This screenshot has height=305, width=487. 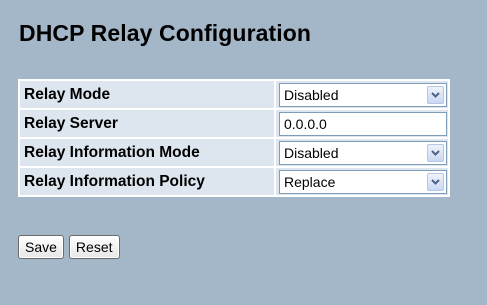 What do you see at coordinates (147, 181) in the screenshot?
I see `relay-information-policy-label: Relay Information Policy` at bounding box center [147, 181].